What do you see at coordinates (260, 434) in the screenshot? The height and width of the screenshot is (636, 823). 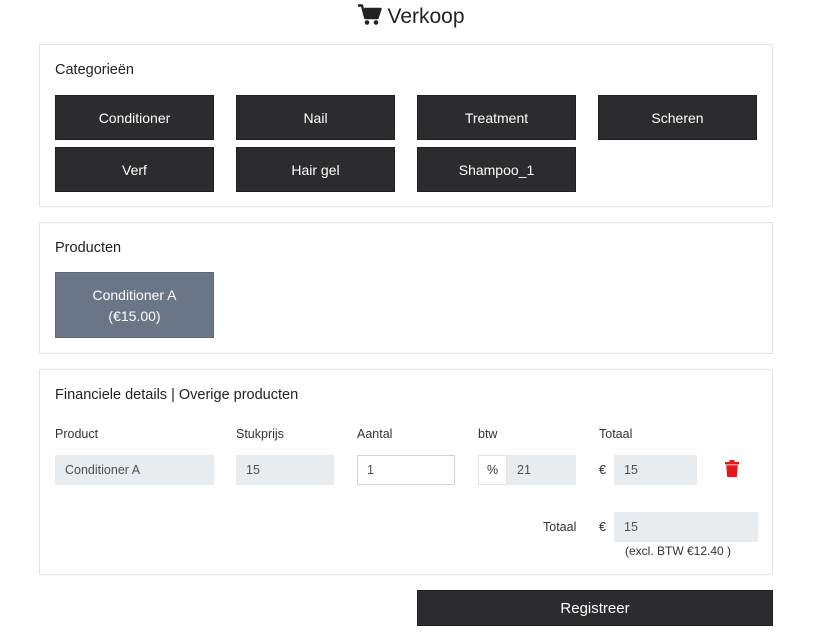 I see `column-label-unit-price: Stukprijs` at bounding box center [260, 434].